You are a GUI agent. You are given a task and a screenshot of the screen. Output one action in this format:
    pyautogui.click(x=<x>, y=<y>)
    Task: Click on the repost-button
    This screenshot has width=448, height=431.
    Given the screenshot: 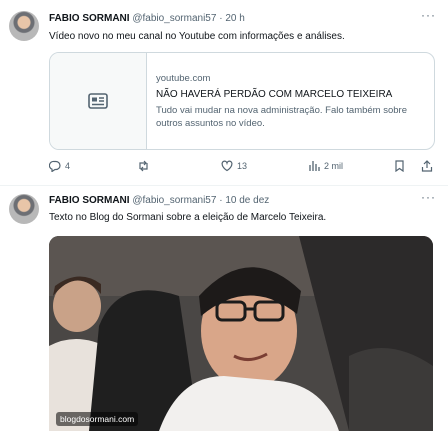 What is the action you would take?
    pyautogui.click(x=145, y=166)
    